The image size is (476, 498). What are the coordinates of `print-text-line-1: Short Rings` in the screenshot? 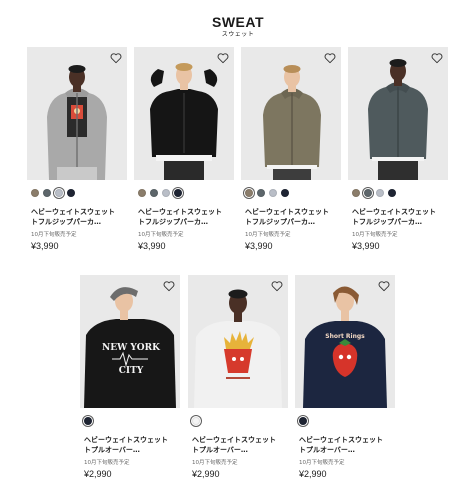 It's located at (345, 336).